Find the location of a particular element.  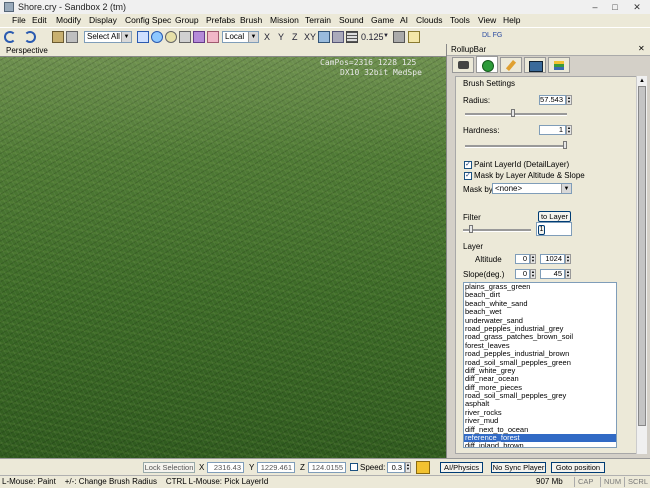

lock-selection-button: Lock Selection is located at coordinates (169, 467).